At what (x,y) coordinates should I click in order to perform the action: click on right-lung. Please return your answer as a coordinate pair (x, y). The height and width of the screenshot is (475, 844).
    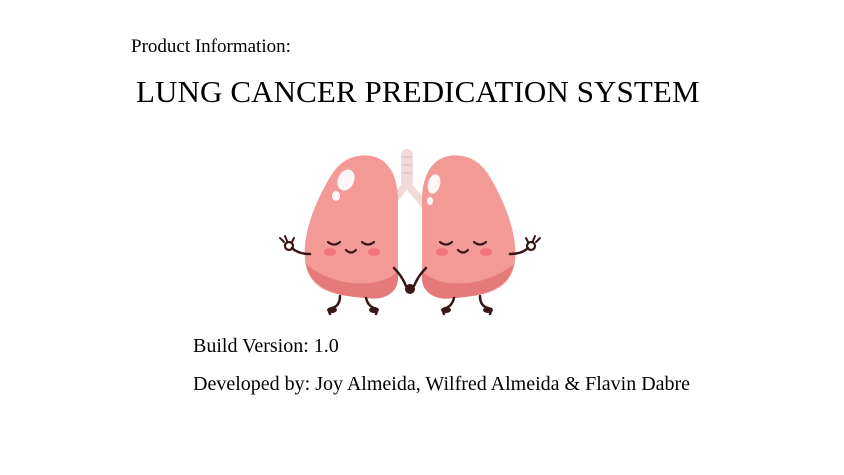
    Looking at the image, I should click on (481, 235).